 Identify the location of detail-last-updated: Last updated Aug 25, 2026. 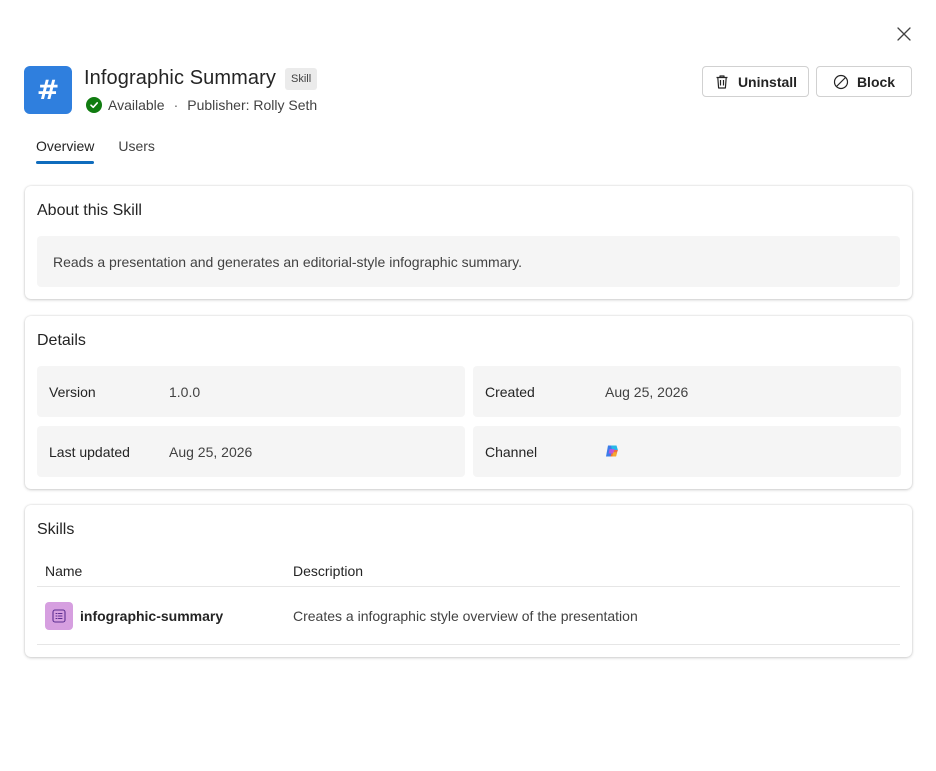
(251, 451).